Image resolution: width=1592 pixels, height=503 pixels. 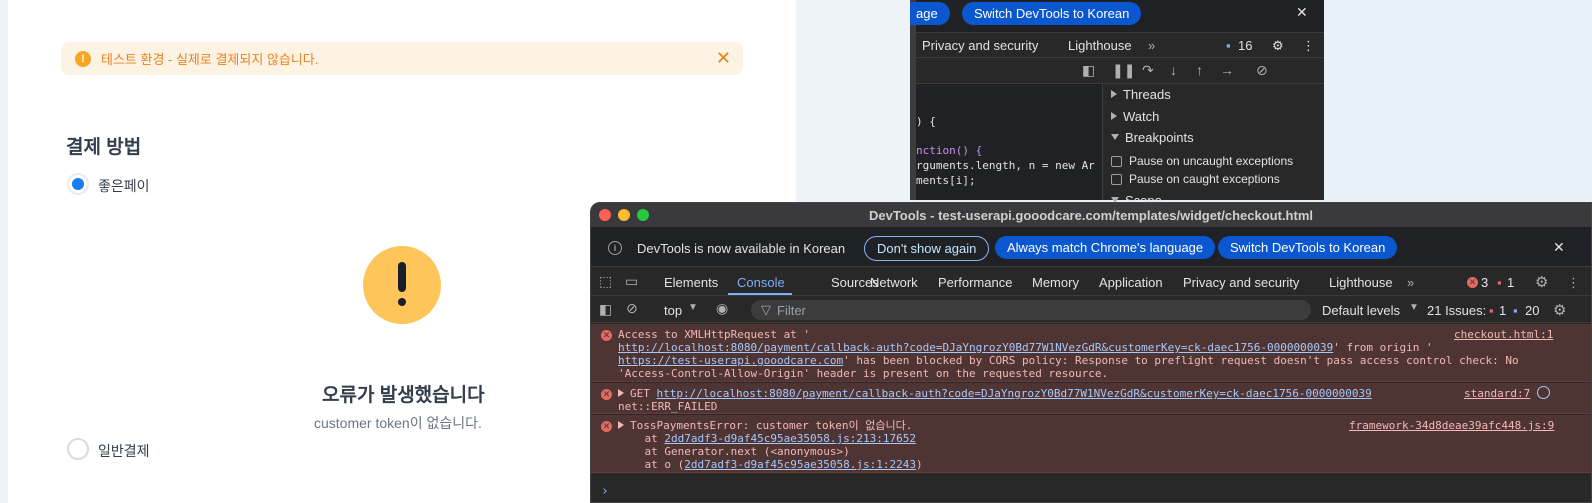 I want to click on warning-count: 1, so click(x=1510, y=282).